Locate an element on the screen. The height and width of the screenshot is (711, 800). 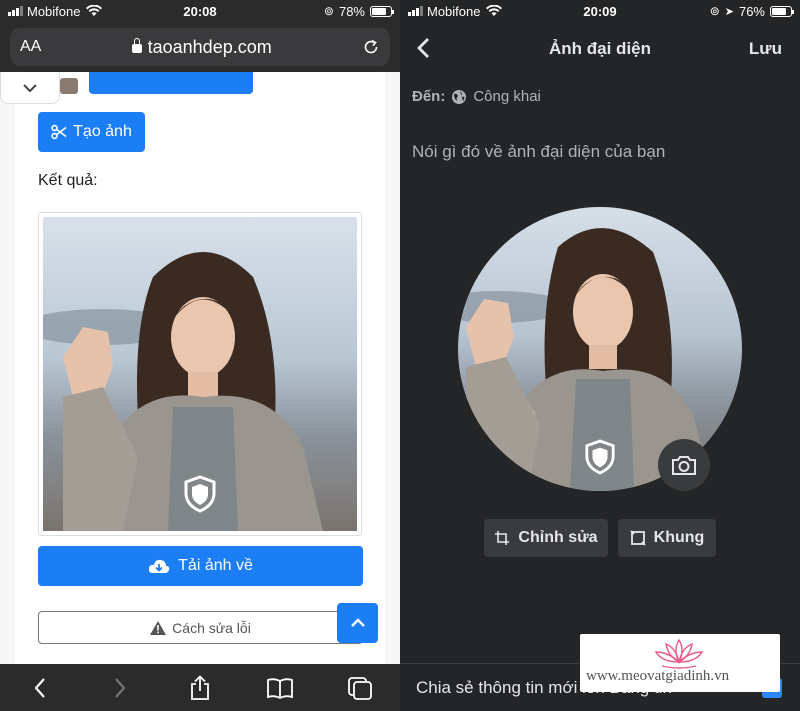
scroll-top-button is located at coordinates (357, 623).